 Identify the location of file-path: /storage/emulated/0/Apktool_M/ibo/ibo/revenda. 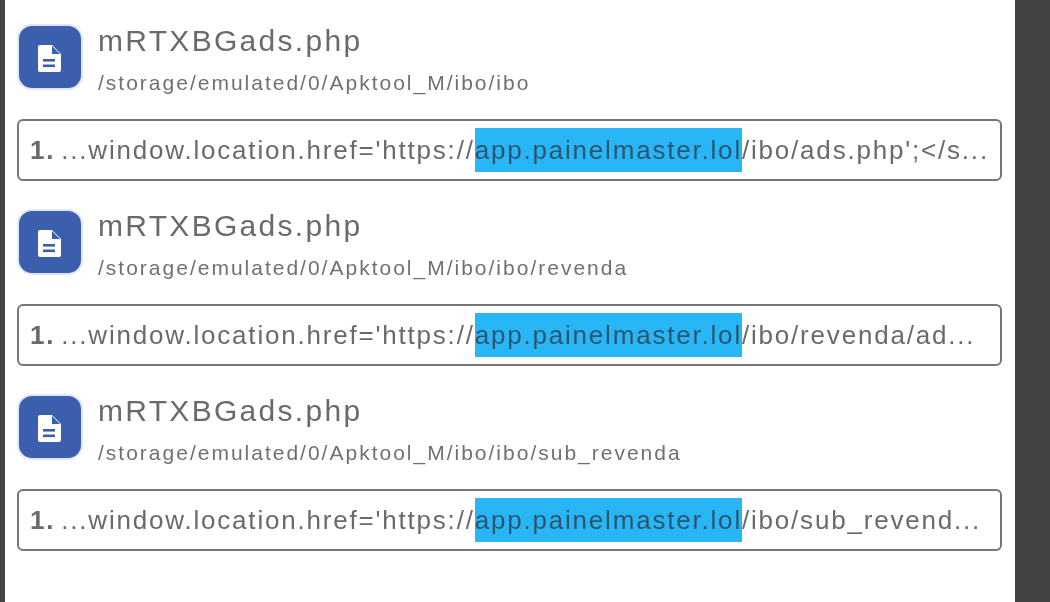
(363, 268).